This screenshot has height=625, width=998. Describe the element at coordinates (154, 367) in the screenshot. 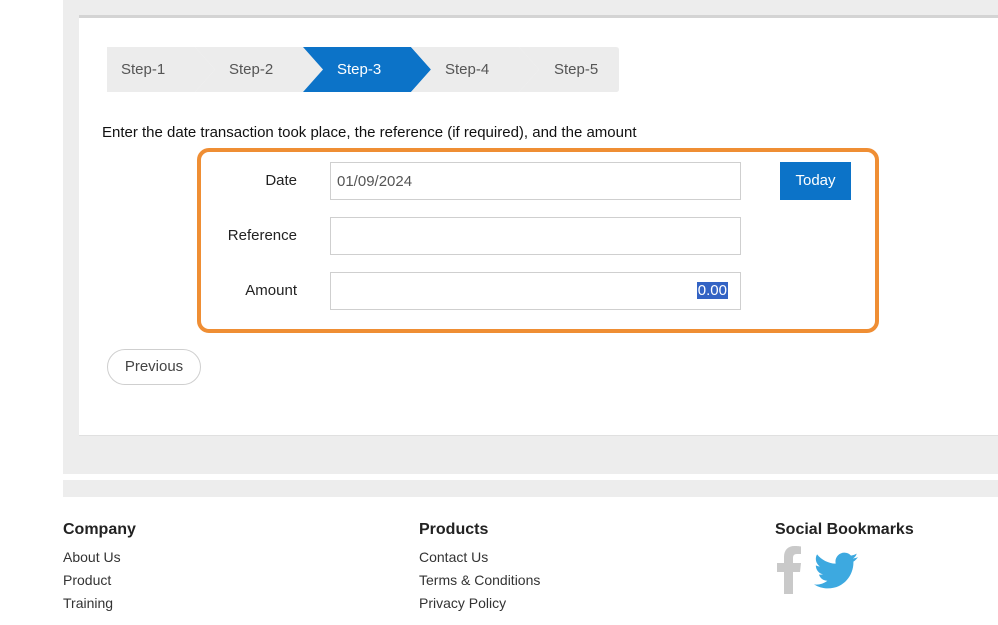

I see `previous-button: Previous` at that location.